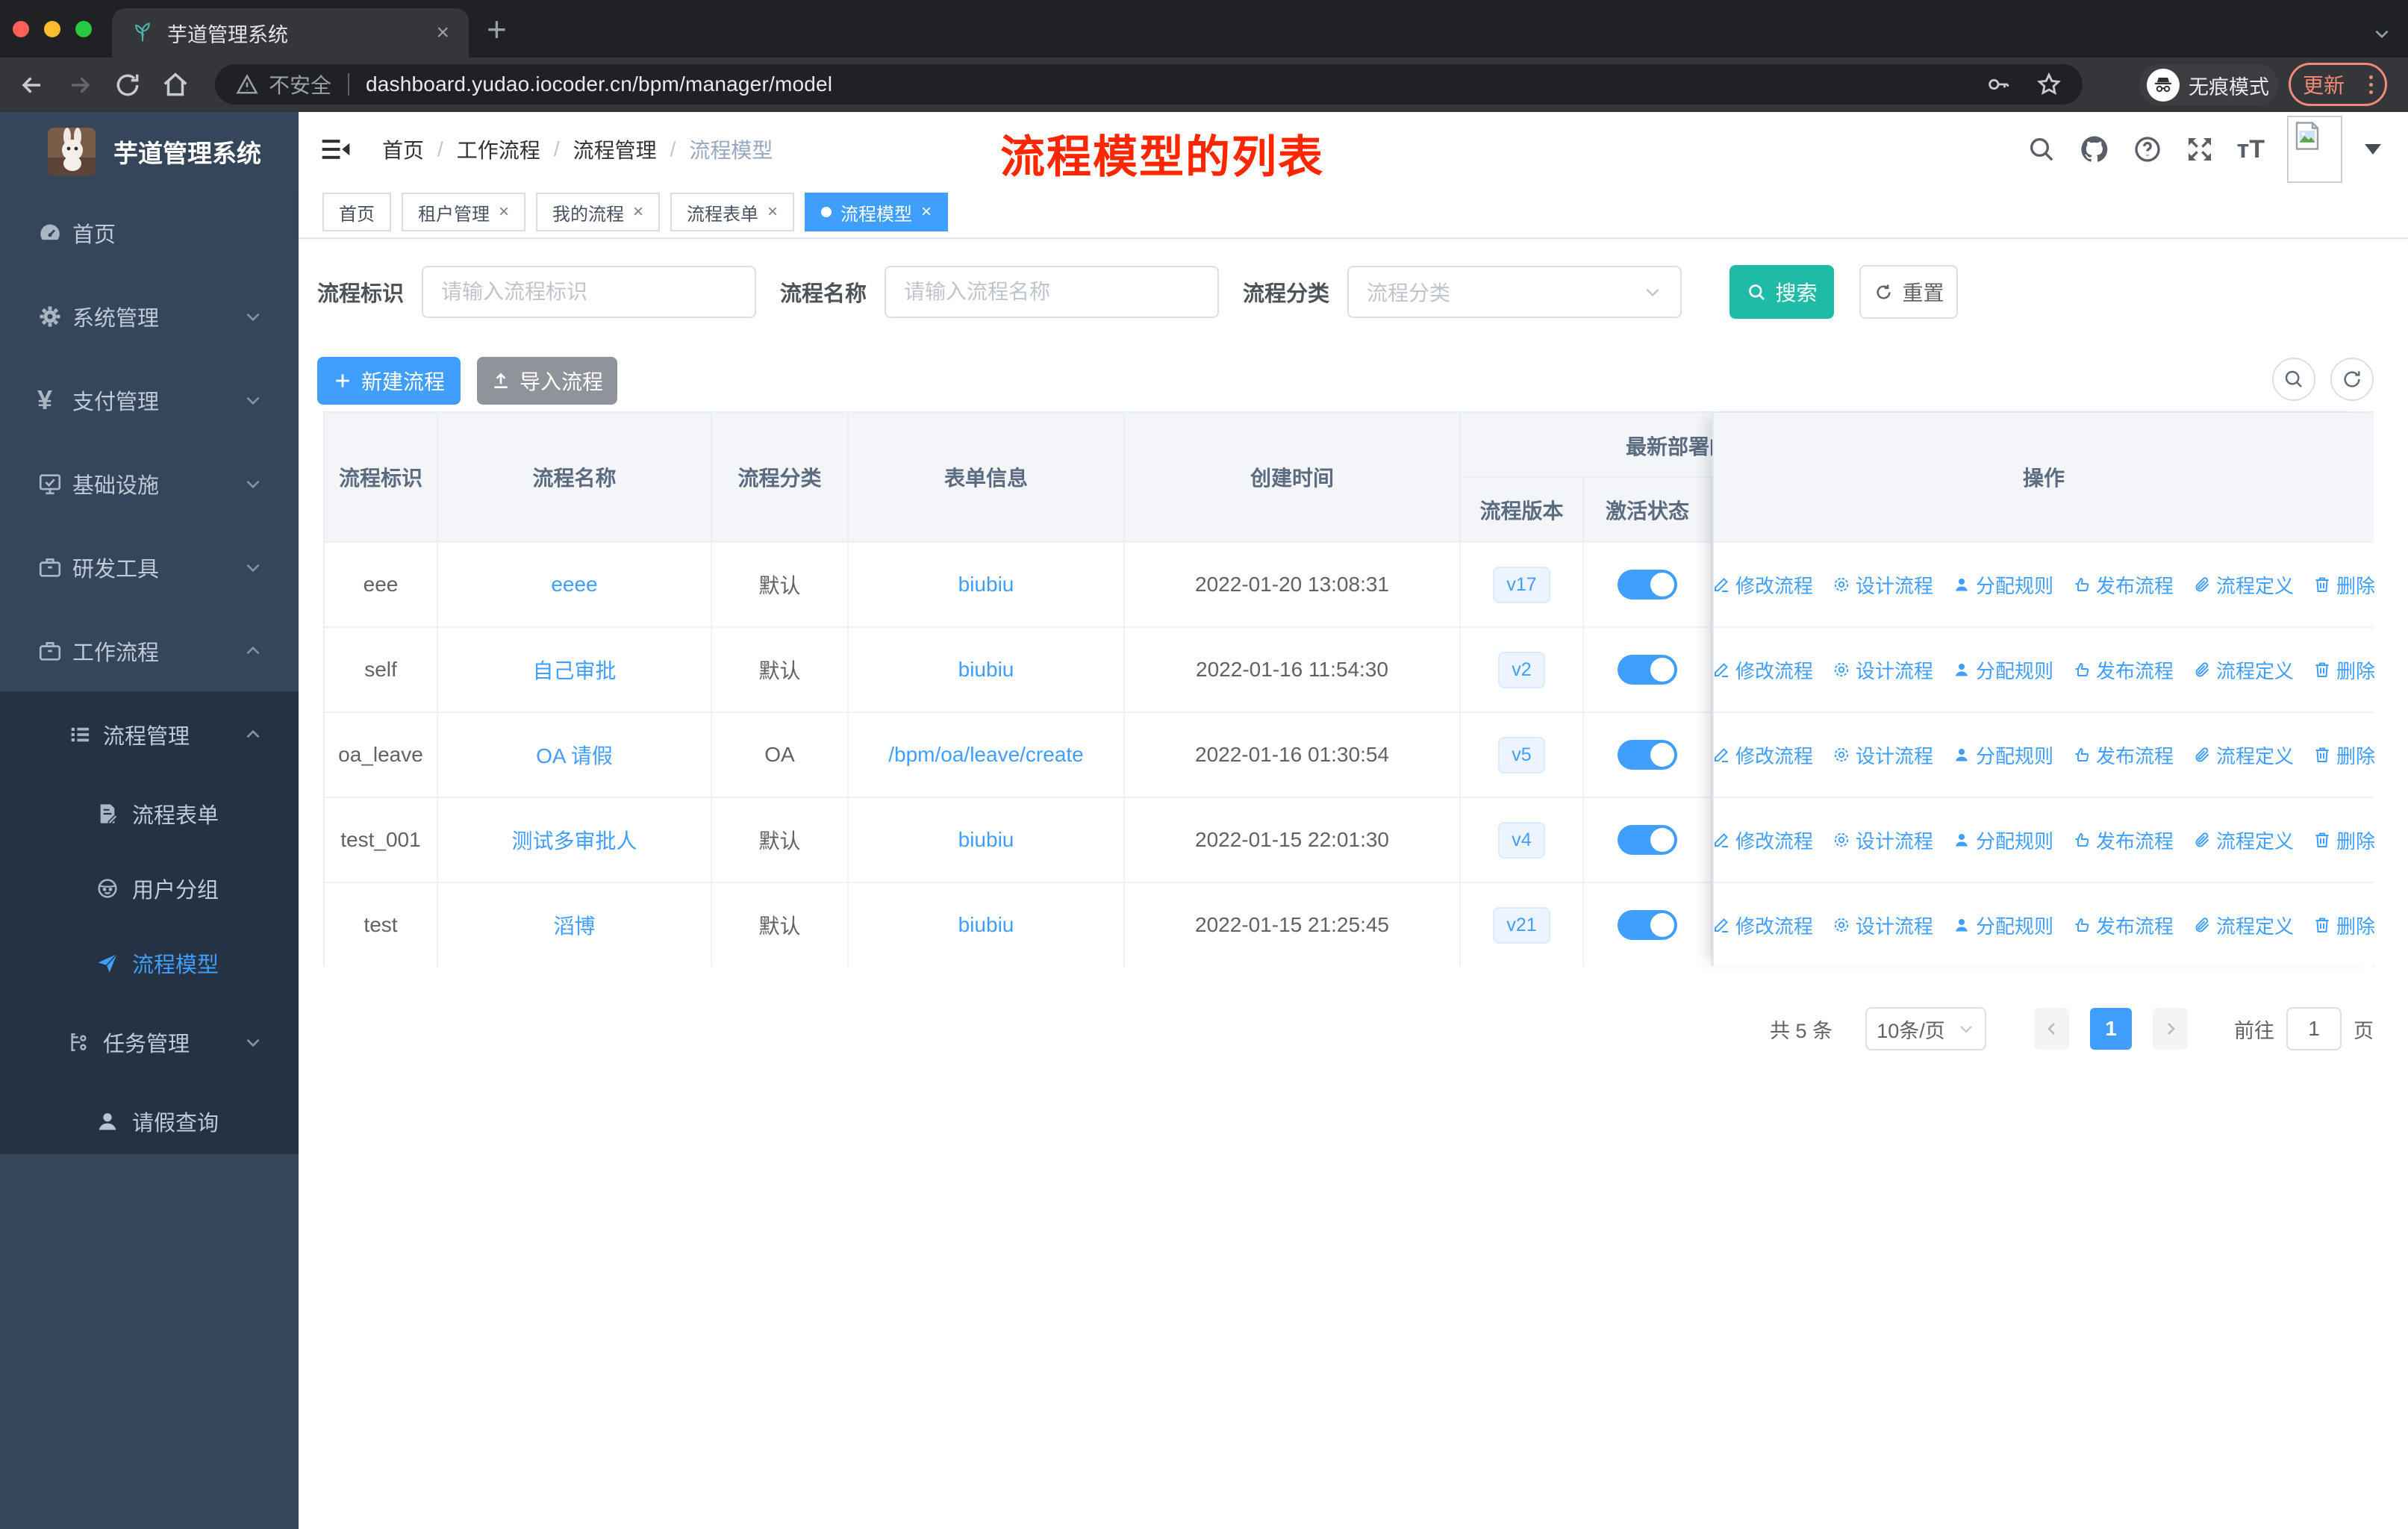  What do you see at coordinates (2352, 379) in the screenshot?
I see `refresh-table-button` at bounding box center [2352, 379].